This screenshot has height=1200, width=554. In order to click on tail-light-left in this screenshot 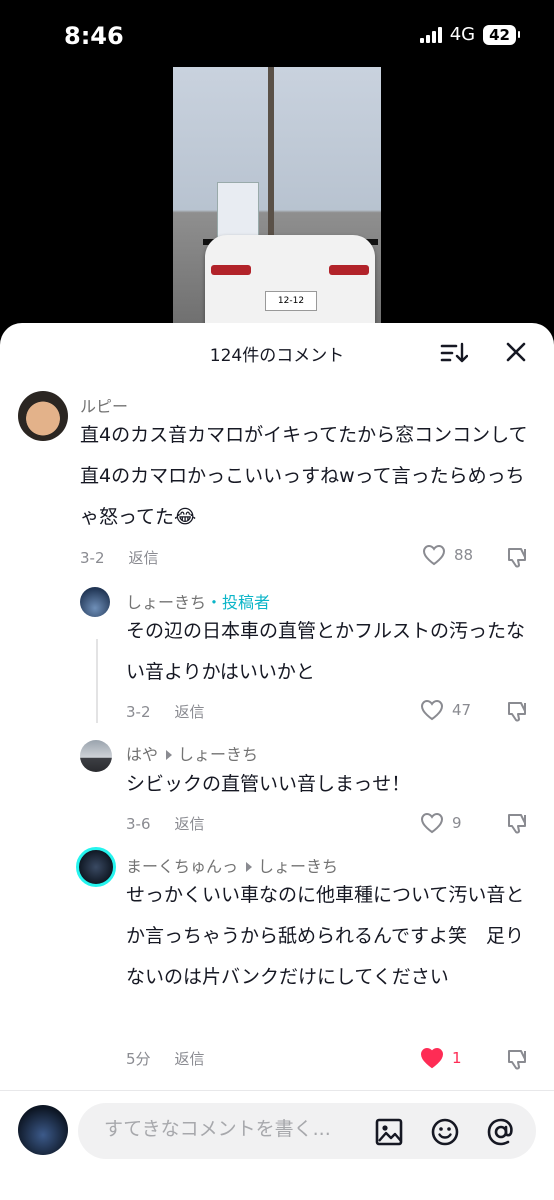, I will do `click(231, 270)`.